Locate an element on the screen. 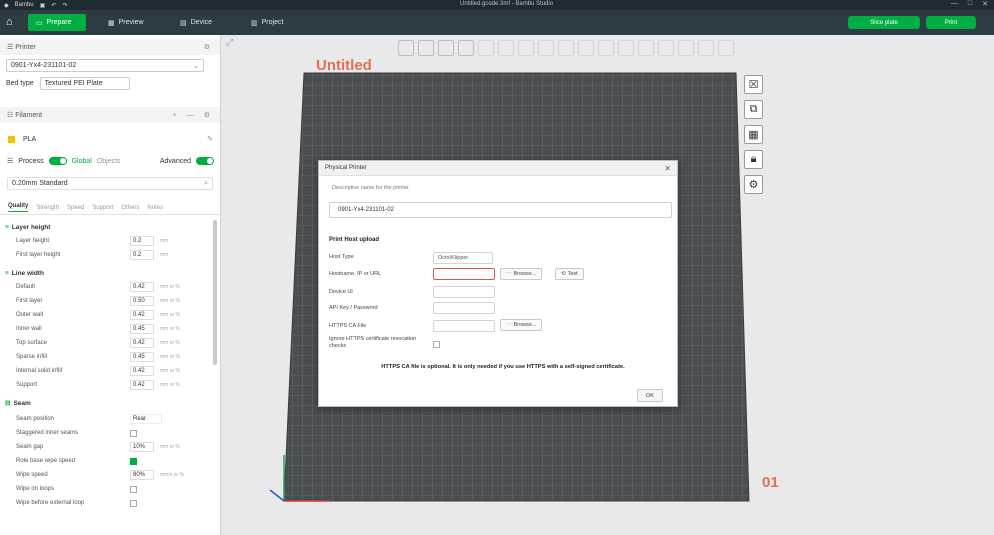 The height and width of the screenshot is (535, 994). param-row: Outer wall 0.42 mm or % is located at coordinates (106, 315).